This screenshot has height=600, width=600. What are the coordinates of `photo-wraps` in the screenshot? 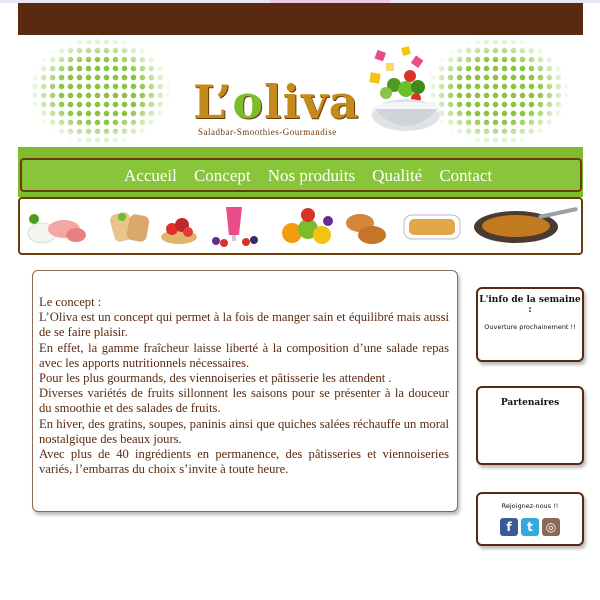 It's located at (130, 227).